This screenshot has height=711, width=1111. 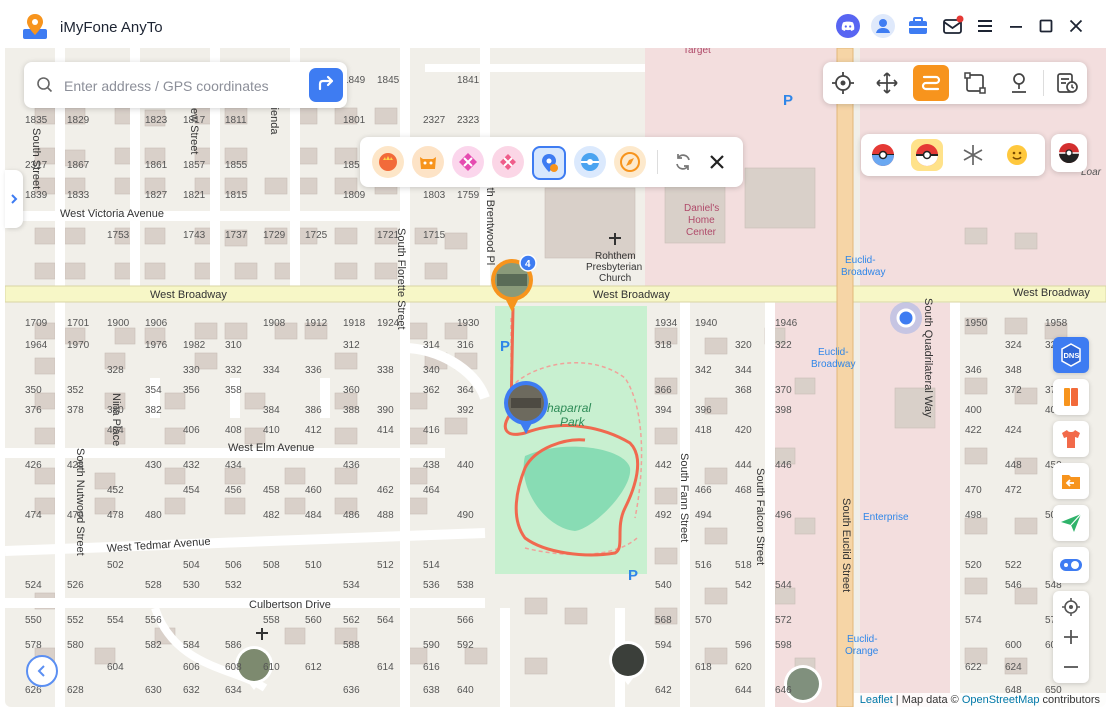 What do you see at coordinates (14, 199) in the screenshot?
I see `side-panel-toggle` at bounding box center [14, 199].